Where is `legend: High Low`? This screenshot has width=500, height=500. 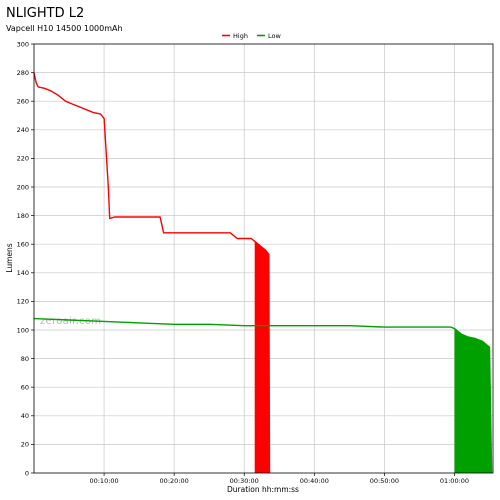 legend: High Low is located at coordinates (251, 36).